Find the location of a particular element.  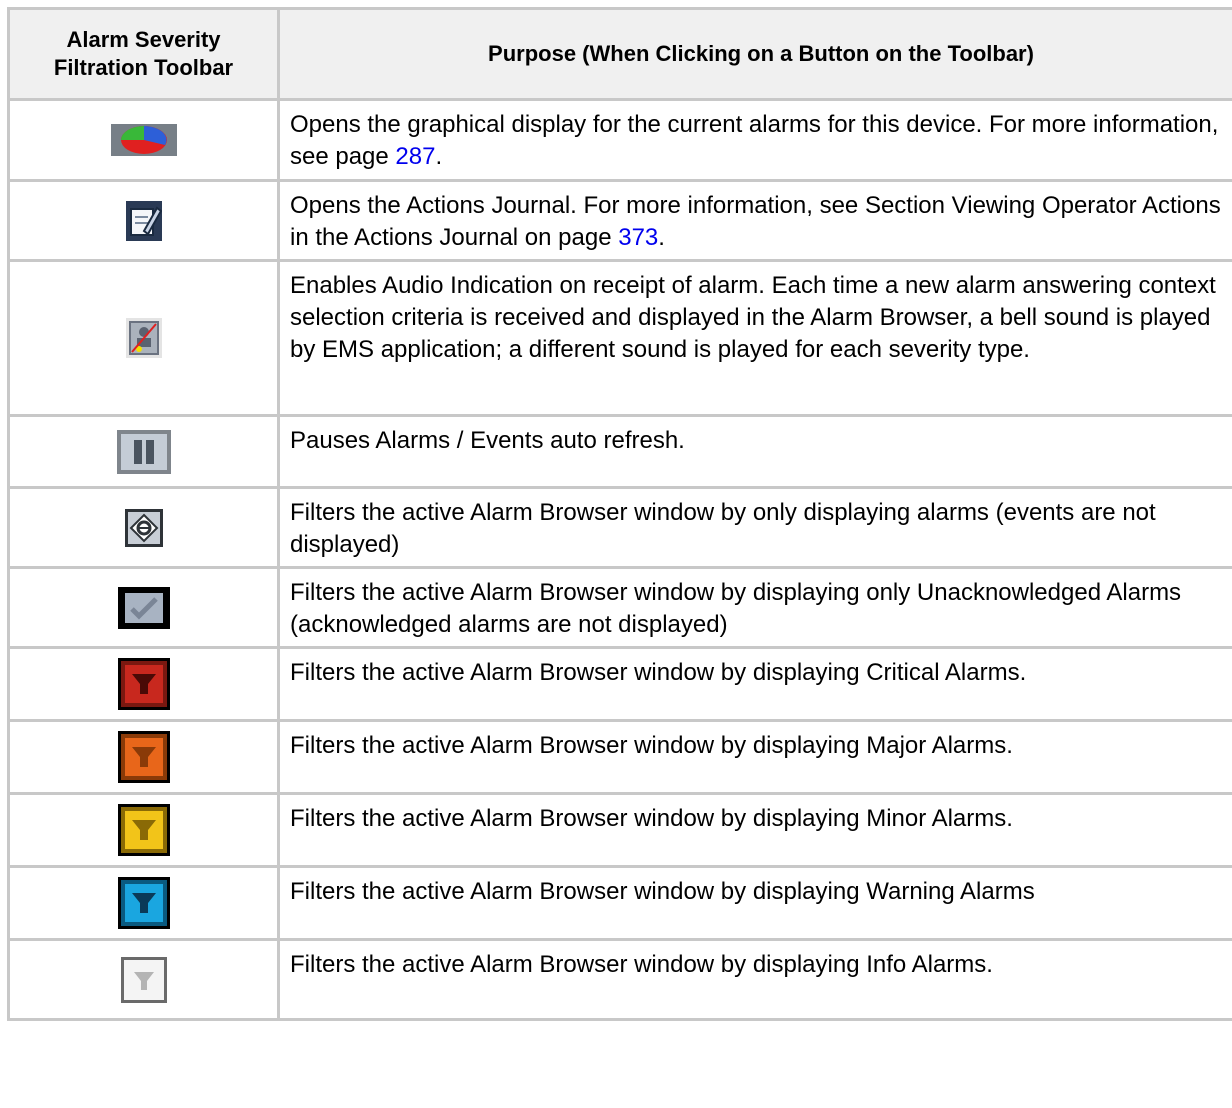

alarms-only-filter-icon is located at coordinates (143, 527).